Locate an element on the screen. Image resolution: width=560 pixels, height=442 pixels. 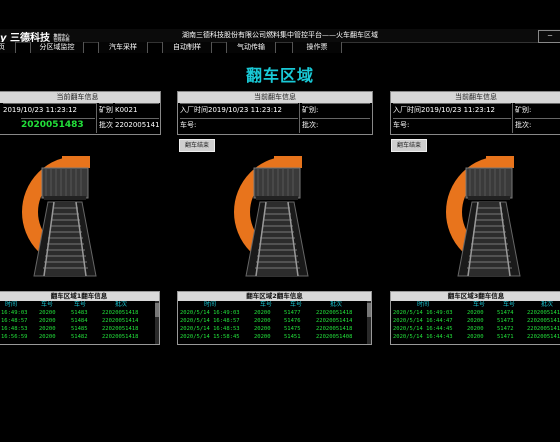
table-row: 16:56:59 20200 51482 22020051418 is located at coordinates (79, 337).